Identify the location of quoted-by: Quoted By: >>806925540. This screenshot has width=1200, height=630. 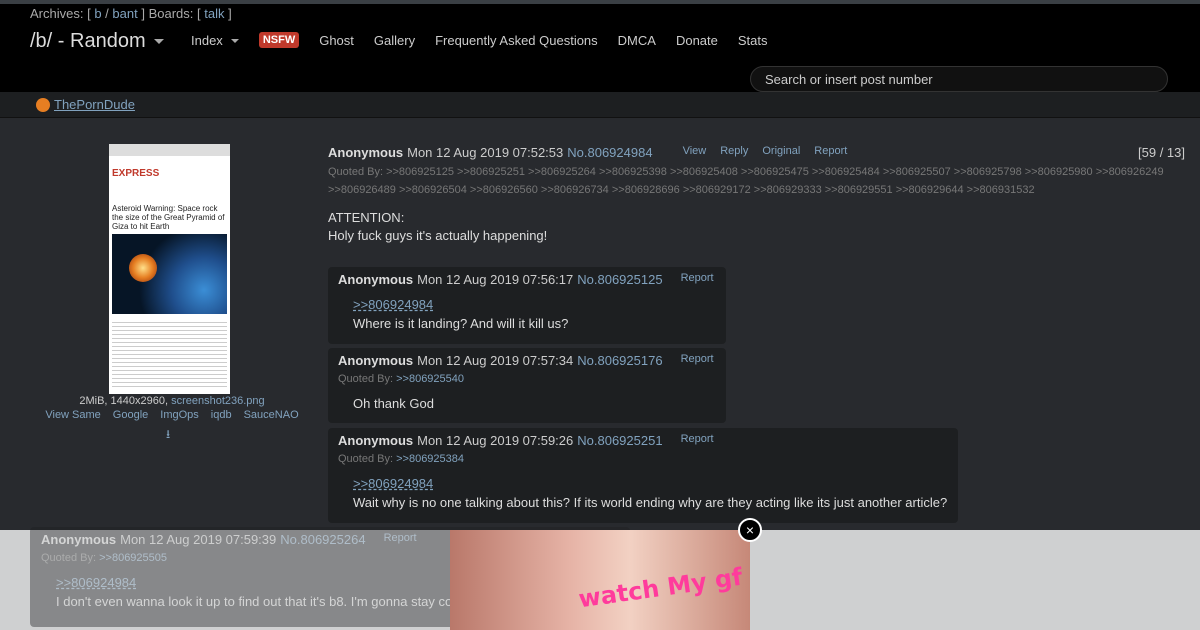
(401, 379).